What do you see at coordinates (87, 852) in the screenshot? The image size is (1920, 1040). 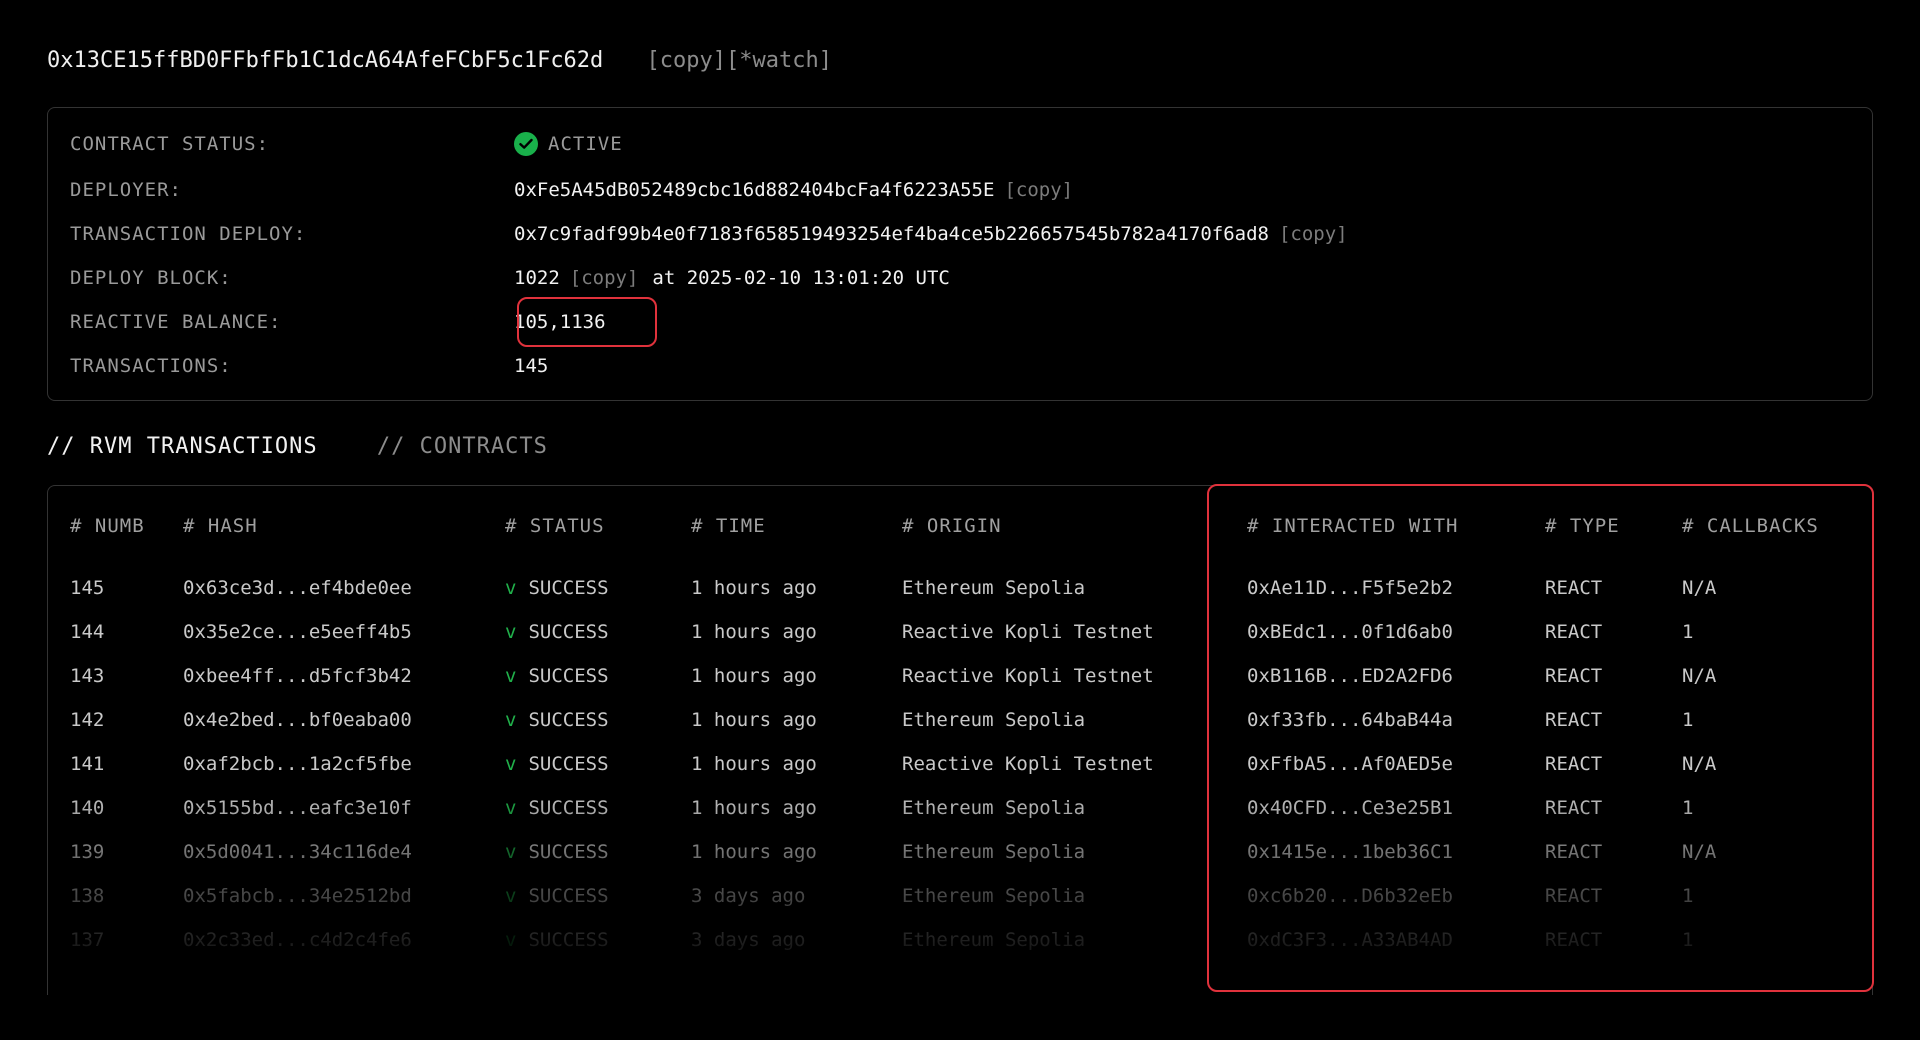 I see `row-numb: 139` at bounding box center [87, 852].